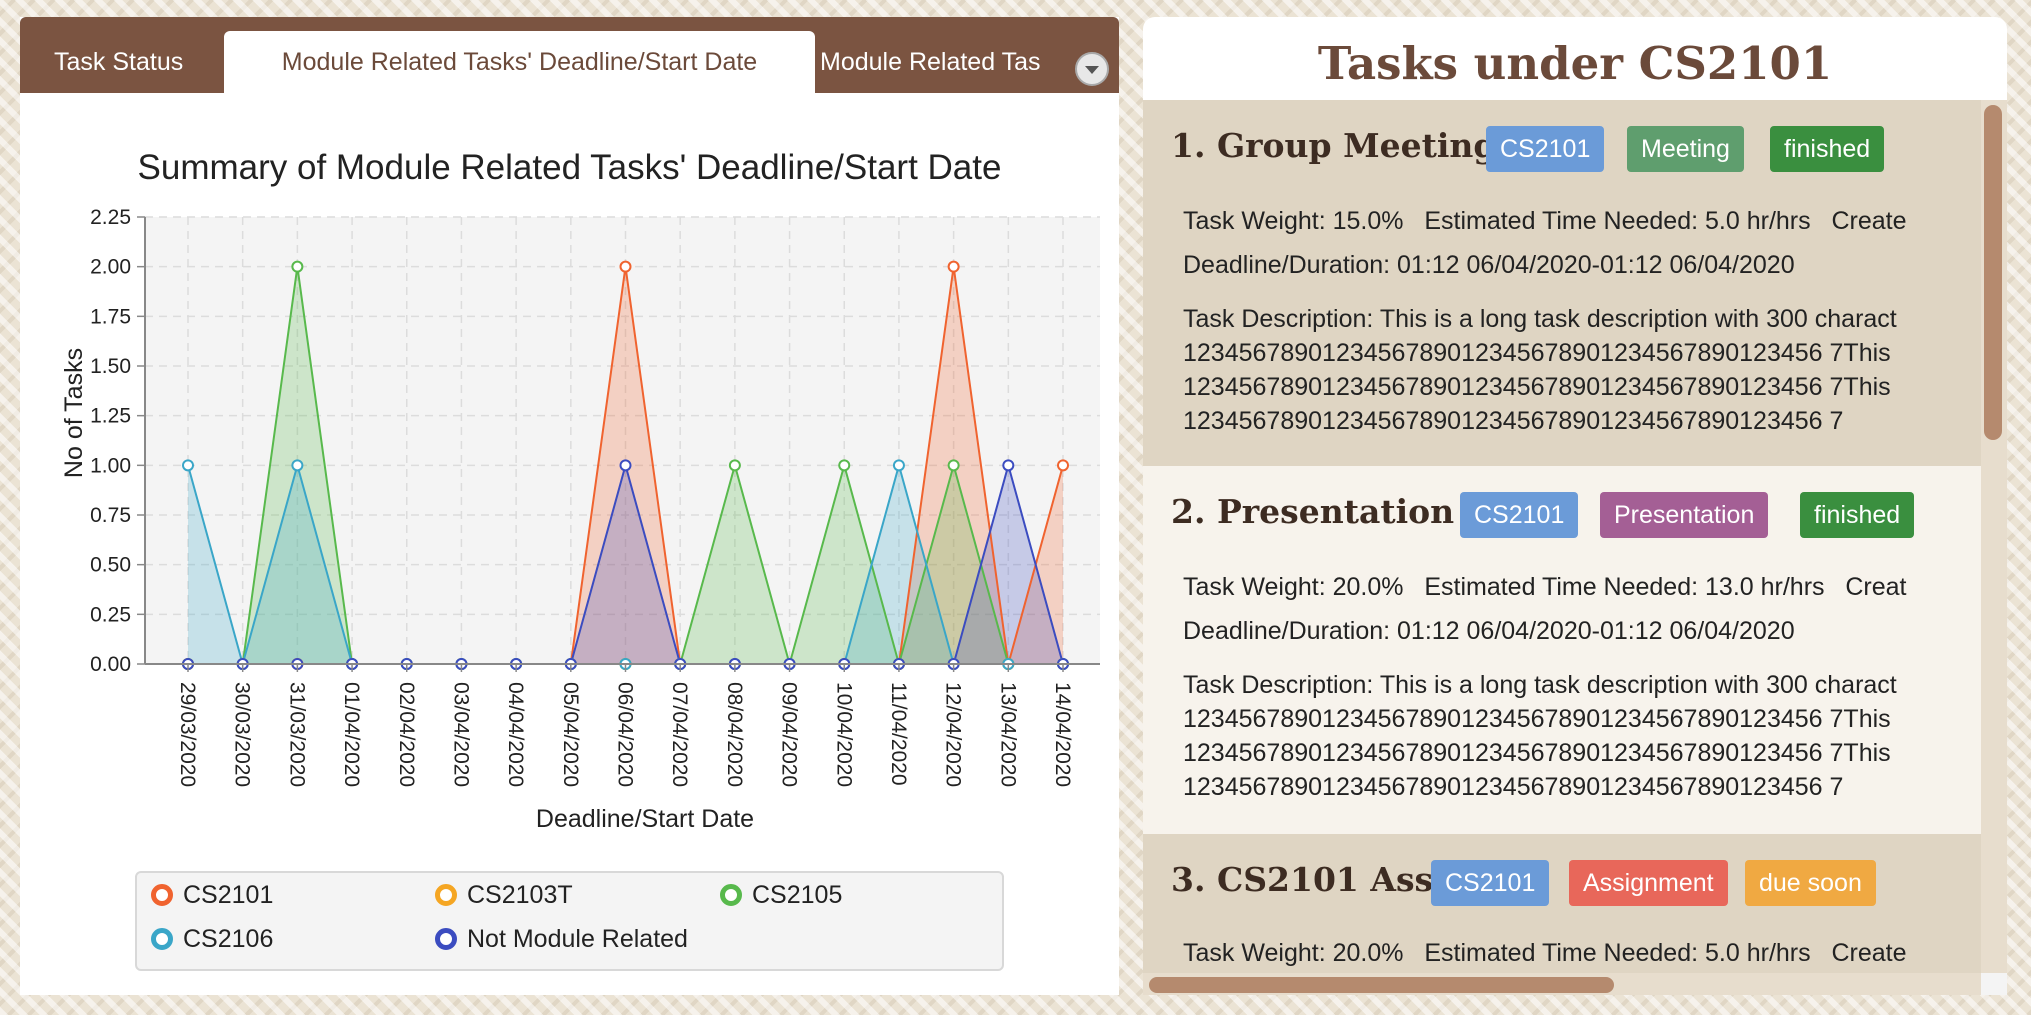 The image size is (2031, 1015). Describe the element at coordinates (110, 664) in the screenshot. I see `y-tick-label: 0.00` at that location.